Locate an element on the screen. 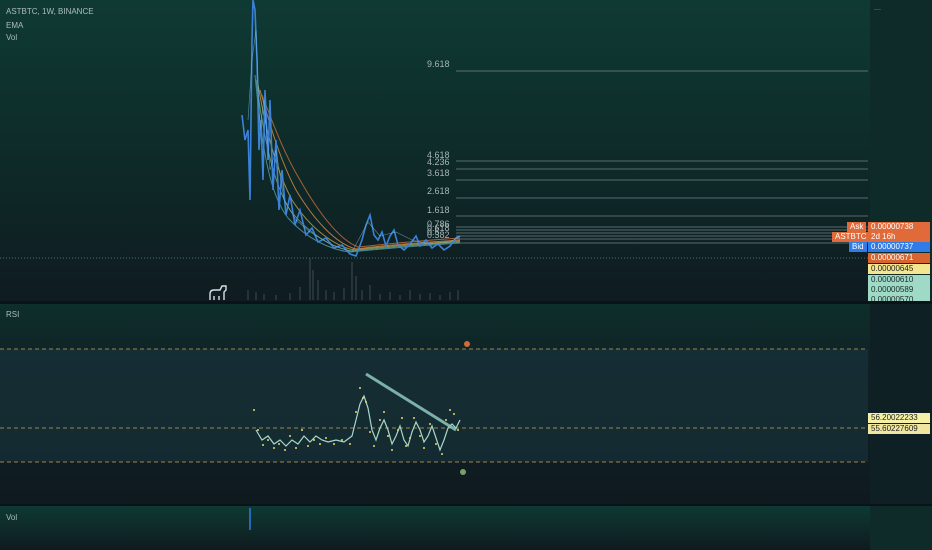 This screenshot has height=550, width=932. bottom-legend: Vol is located at coordinates (11, 517).